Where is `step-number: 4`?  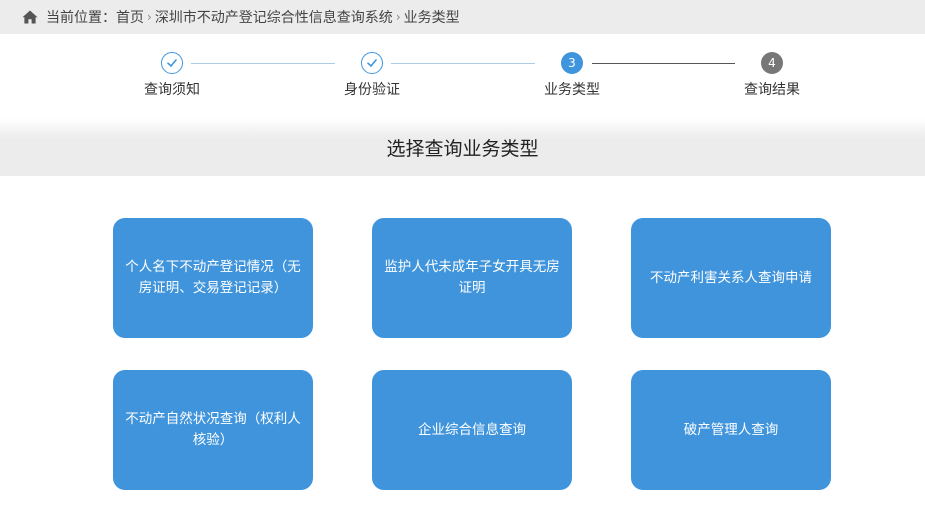
step-number: 4 is located at coordinates (772, 63).